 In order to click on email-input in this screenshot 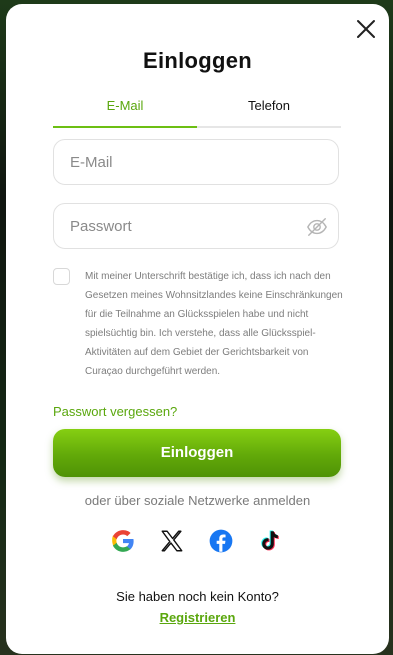, I will do `click(185, 162)`.